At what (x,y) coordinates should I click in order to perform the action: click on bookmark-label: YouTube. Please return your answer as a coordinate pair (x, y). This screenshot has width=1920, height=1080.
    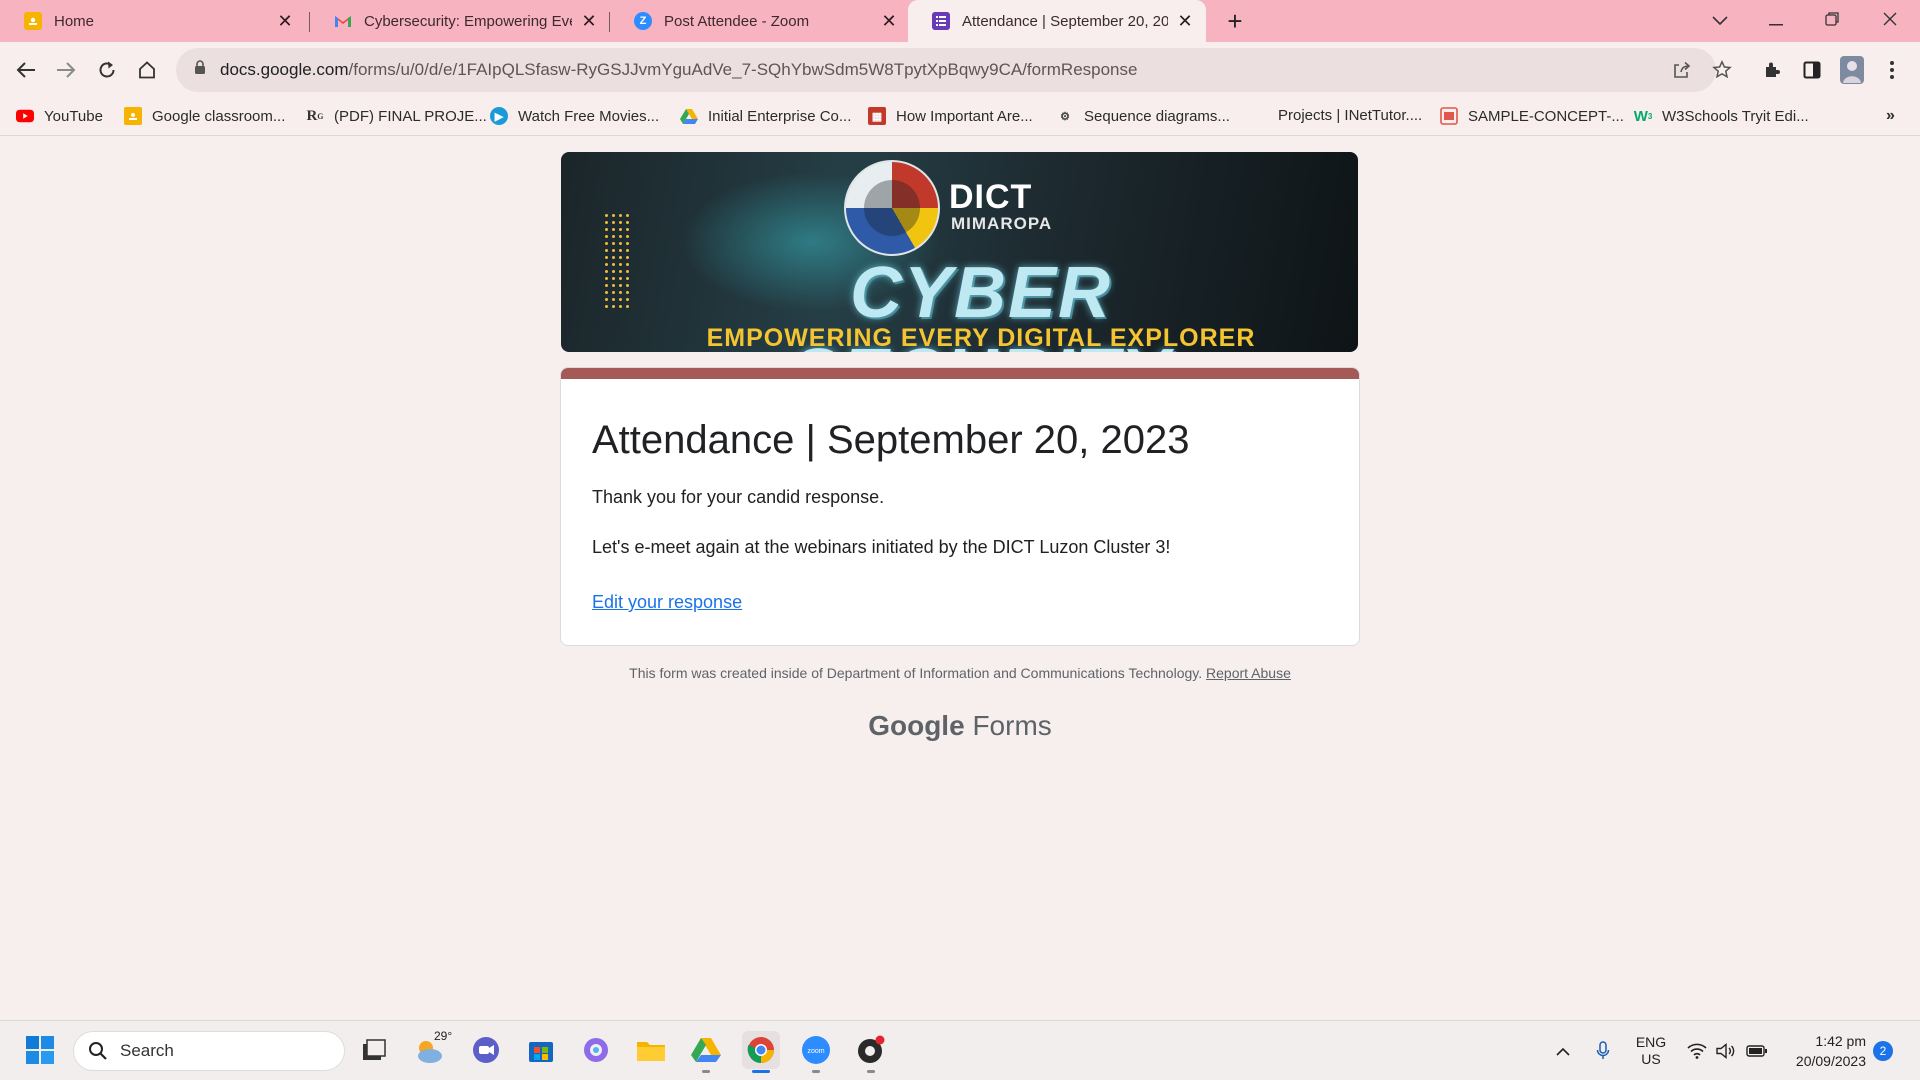
    Looking at the image, I should click on (73, 116).